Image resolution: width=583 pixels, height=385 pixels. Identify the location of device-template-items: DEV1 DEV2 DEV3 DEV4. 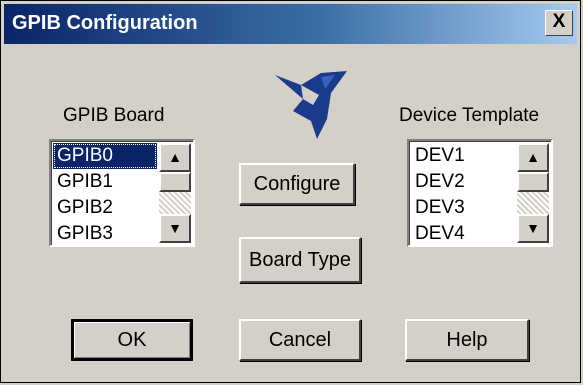
(463, 195).